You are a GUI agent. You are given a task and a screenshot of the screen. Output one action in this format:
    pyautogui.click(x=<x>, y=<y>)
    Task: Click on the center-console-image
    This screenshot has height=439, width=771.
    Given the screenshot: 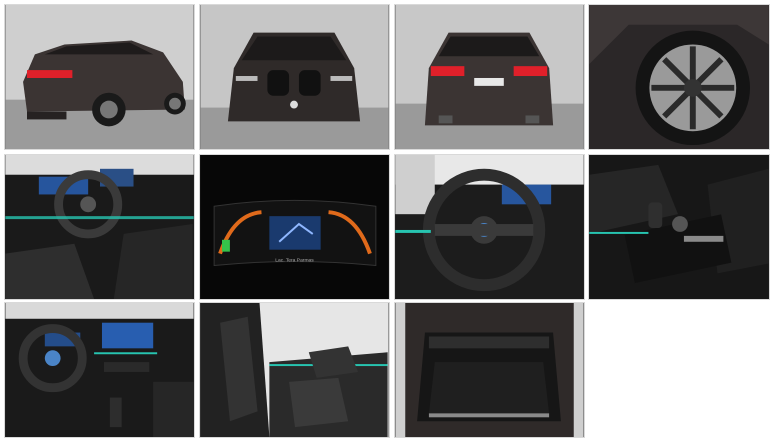 What is the action you would take?
    pyautogui.click(x=679, y=227)
    